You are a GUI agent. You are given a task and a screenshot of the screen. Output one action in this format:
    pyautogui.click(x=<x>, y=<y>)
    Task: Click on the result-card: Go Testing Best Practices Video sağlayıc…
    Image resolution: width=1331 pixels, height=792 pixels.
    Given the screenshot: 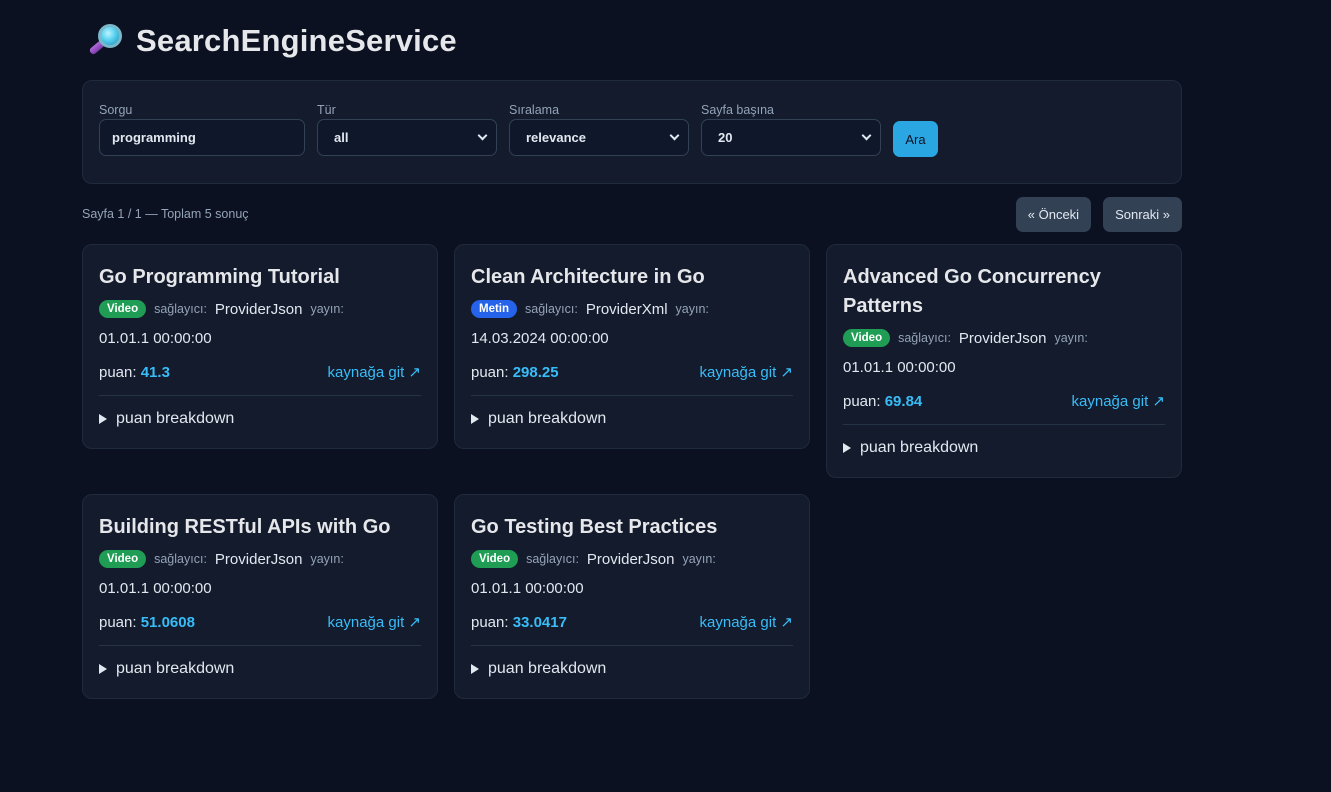 What is the action you would take?
    pyautogui.click(x=632, y=596)
    